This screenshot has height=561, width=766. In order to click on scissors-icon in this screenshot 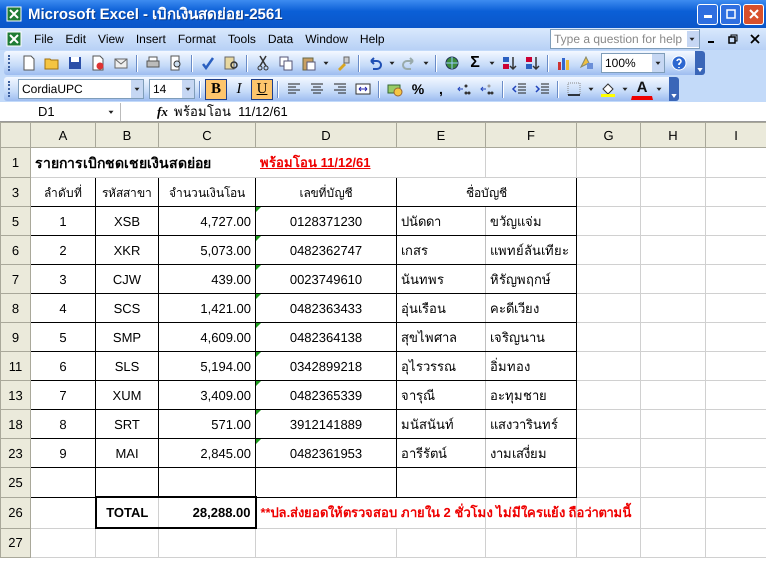, I will do `click(263, 63)`.